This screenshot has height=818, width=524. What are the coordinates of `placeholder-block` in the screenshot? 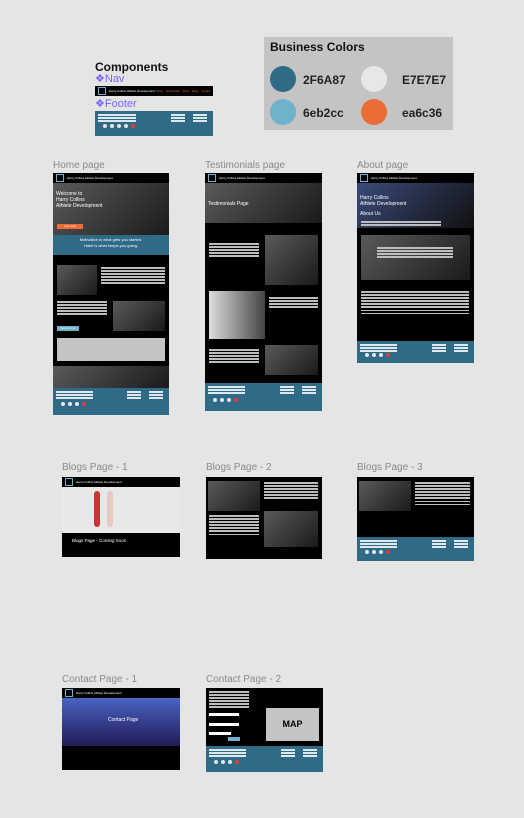 It's located at (111, 349).